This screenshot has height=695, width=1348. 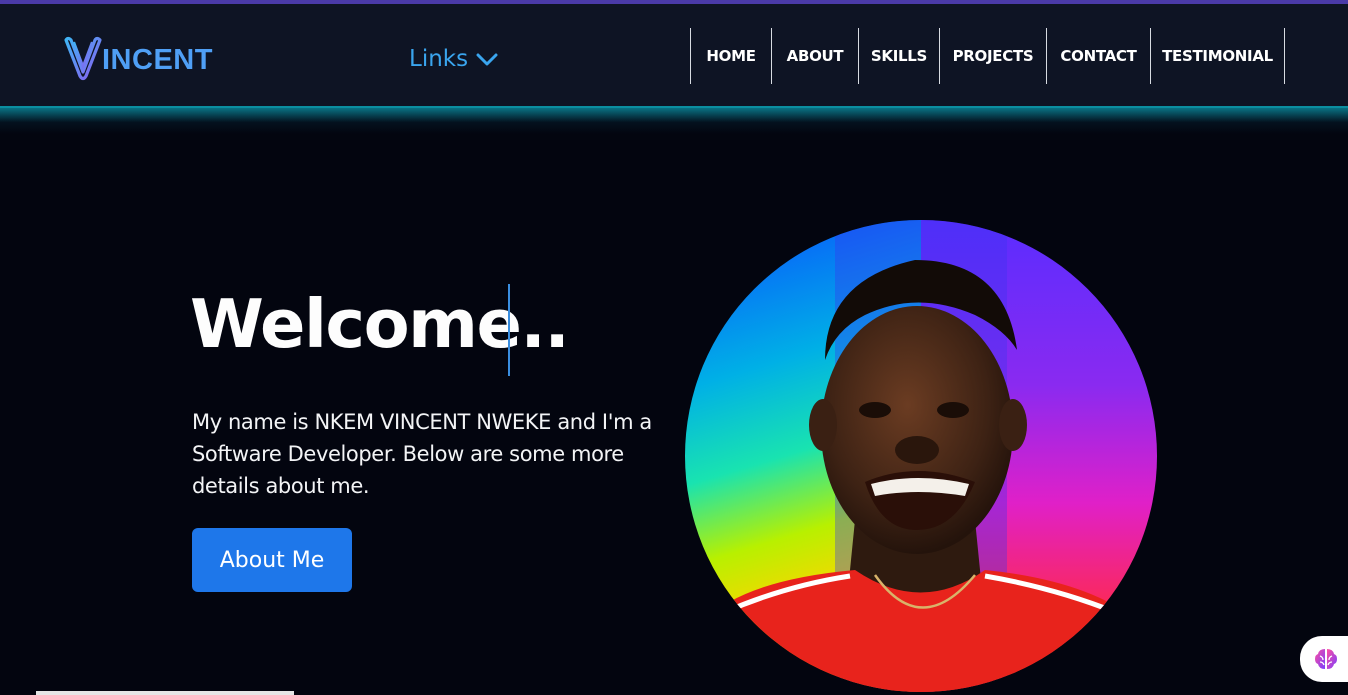 I want to click on hero-title: Welcome.., so click(x=380, y=324).